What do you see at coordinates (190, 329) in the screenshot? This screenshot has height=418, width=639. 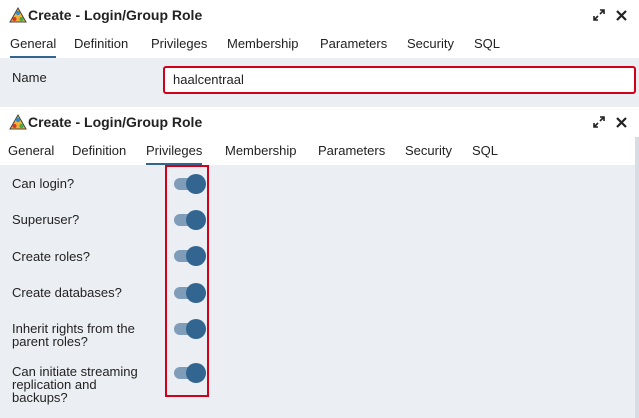 I see `toggle-inherit-rights` at bounding box center [190, 329].